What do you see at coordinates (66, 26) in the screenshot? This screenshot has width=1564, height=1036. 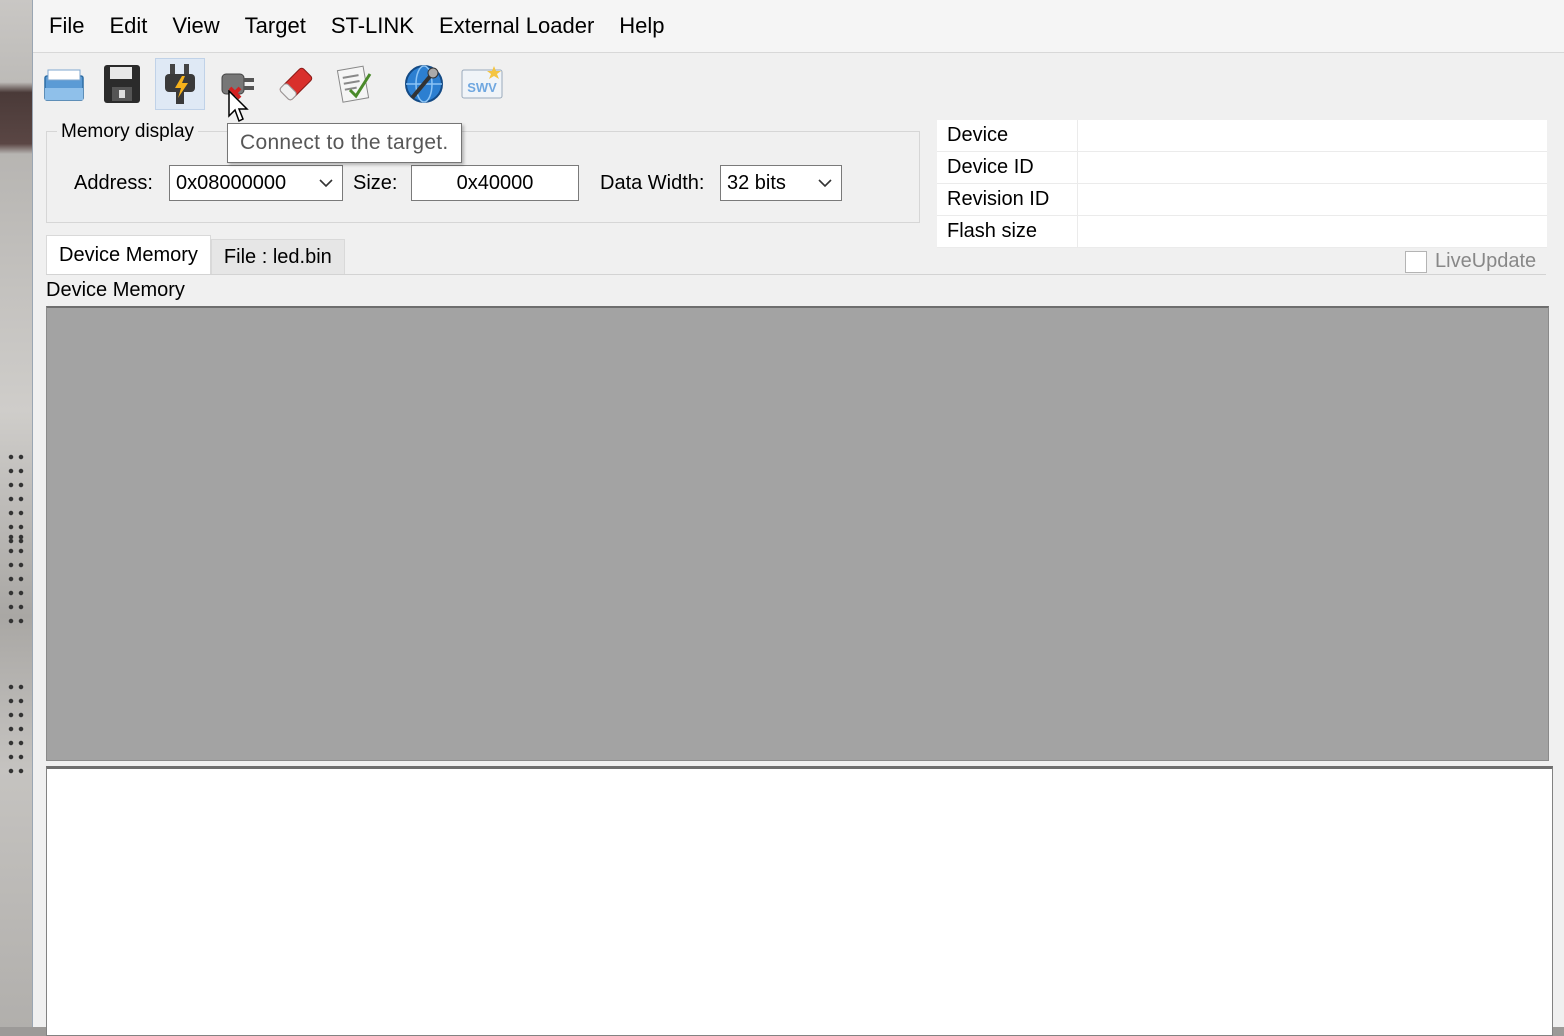 I see `menu-file: File` at bounding box center [66, 26].